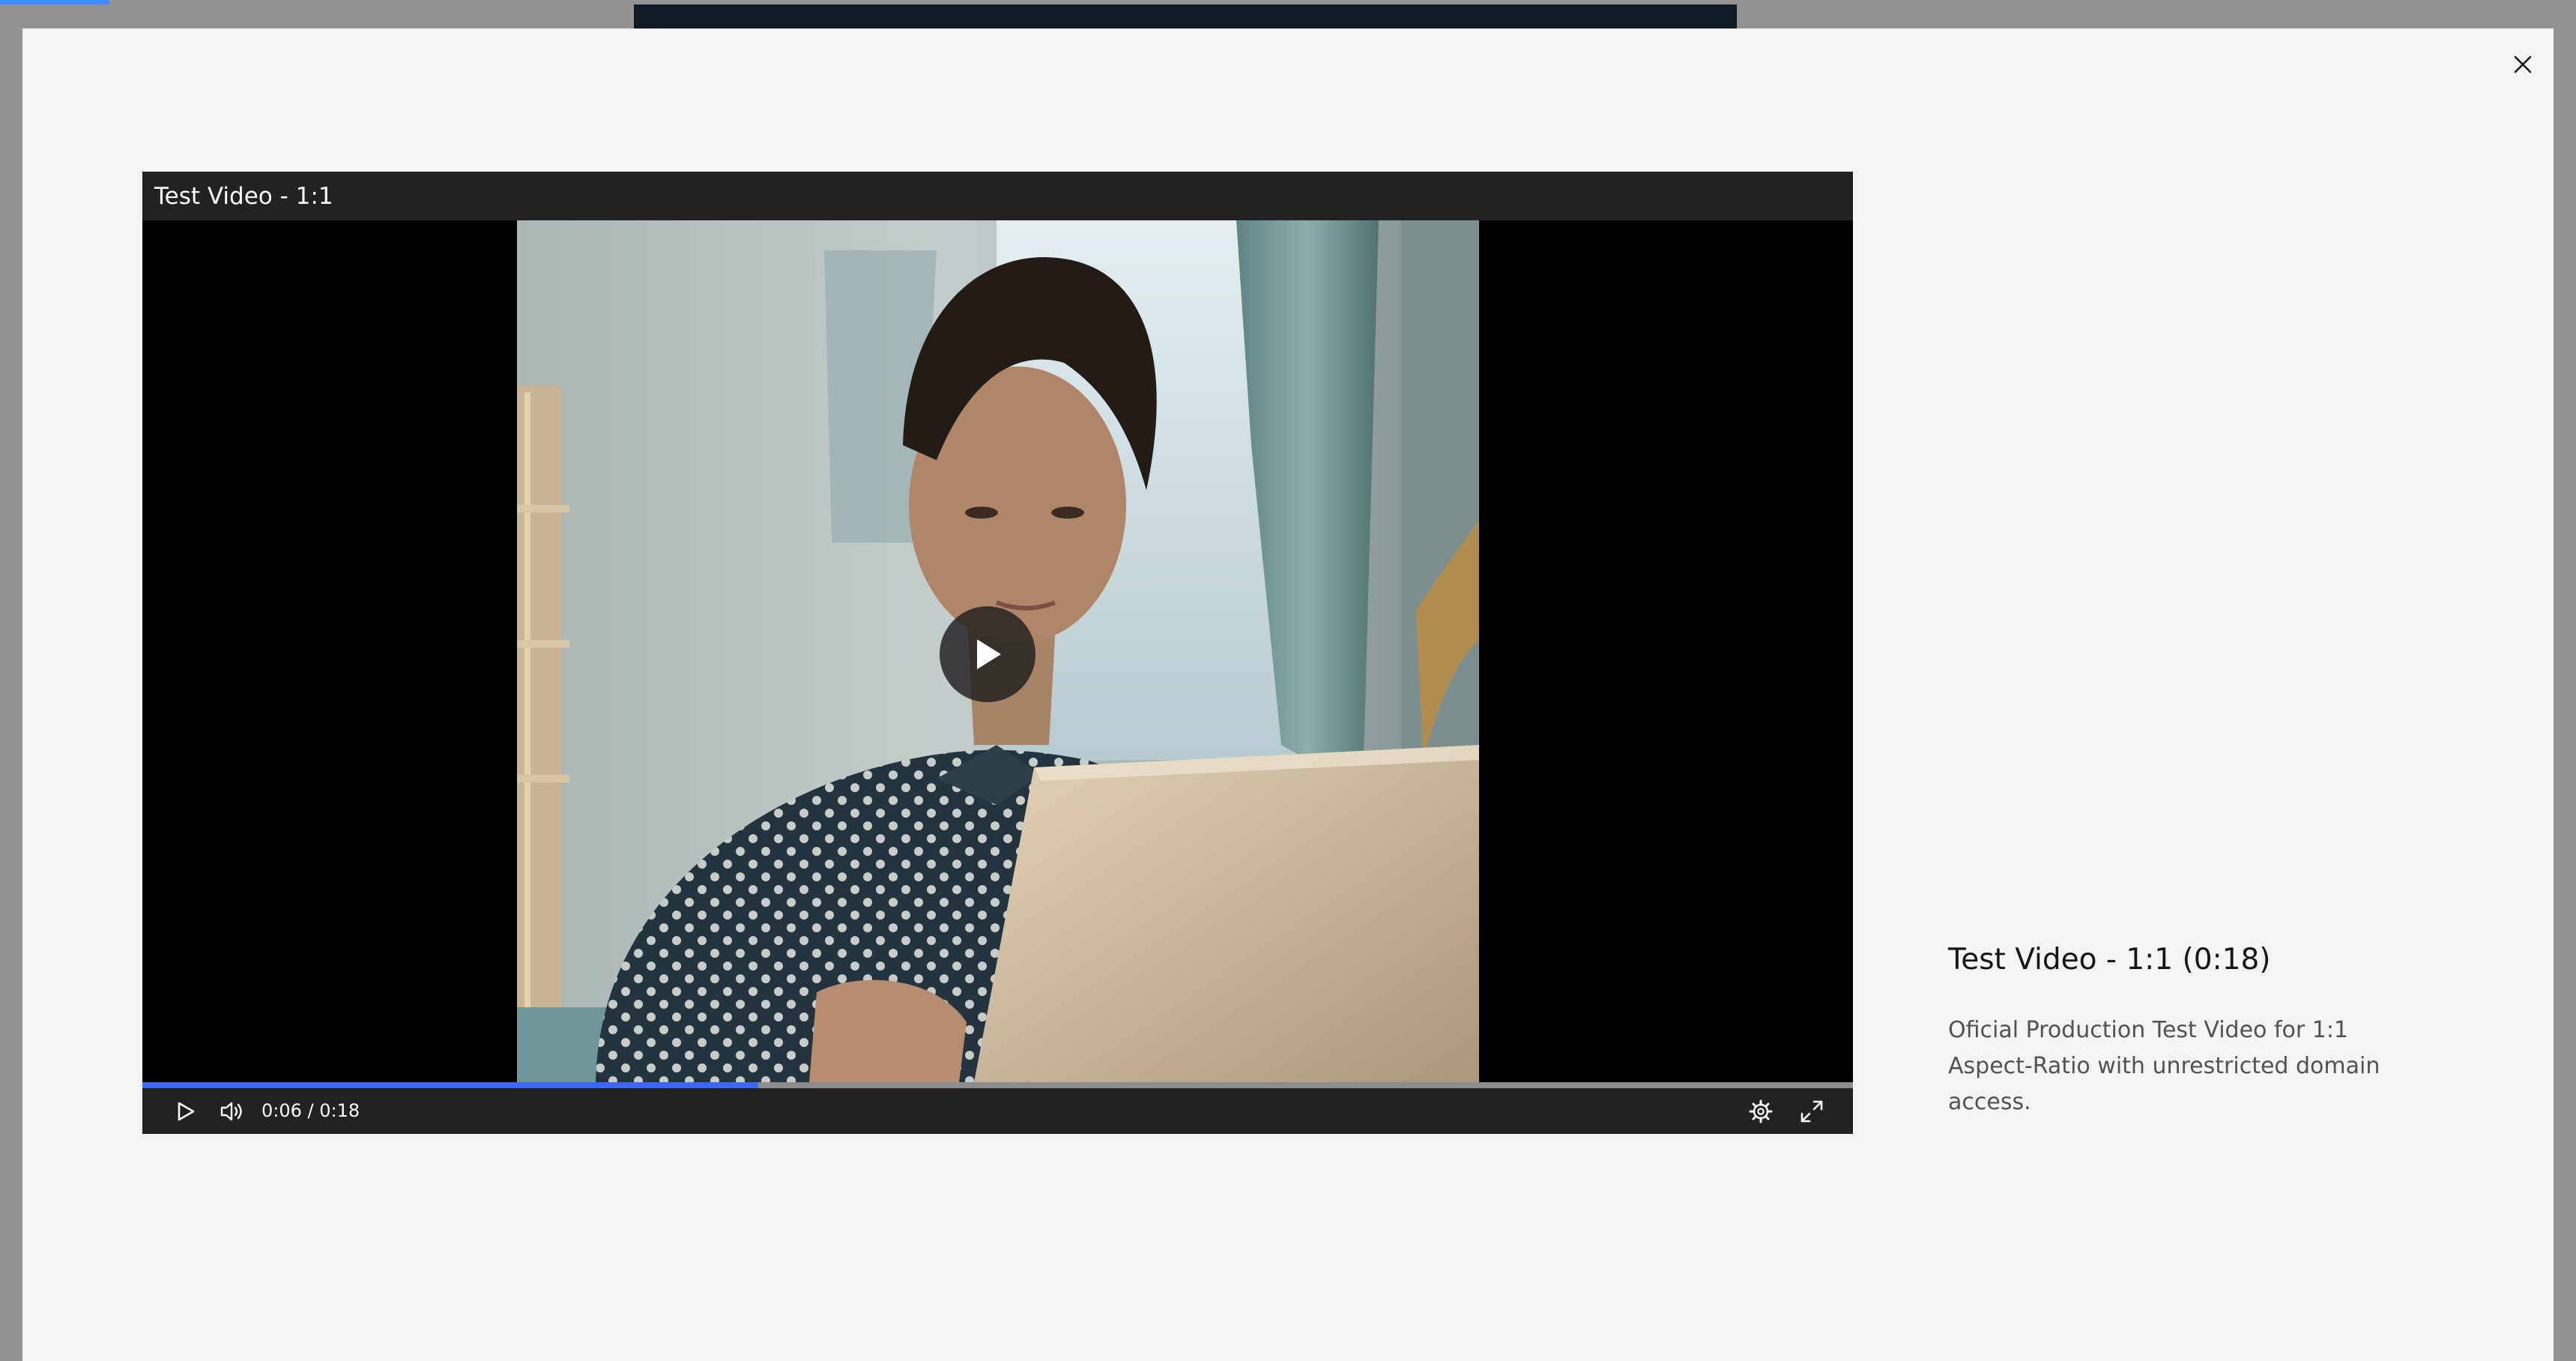  I want to click on volume-button, so click(232, 1111).